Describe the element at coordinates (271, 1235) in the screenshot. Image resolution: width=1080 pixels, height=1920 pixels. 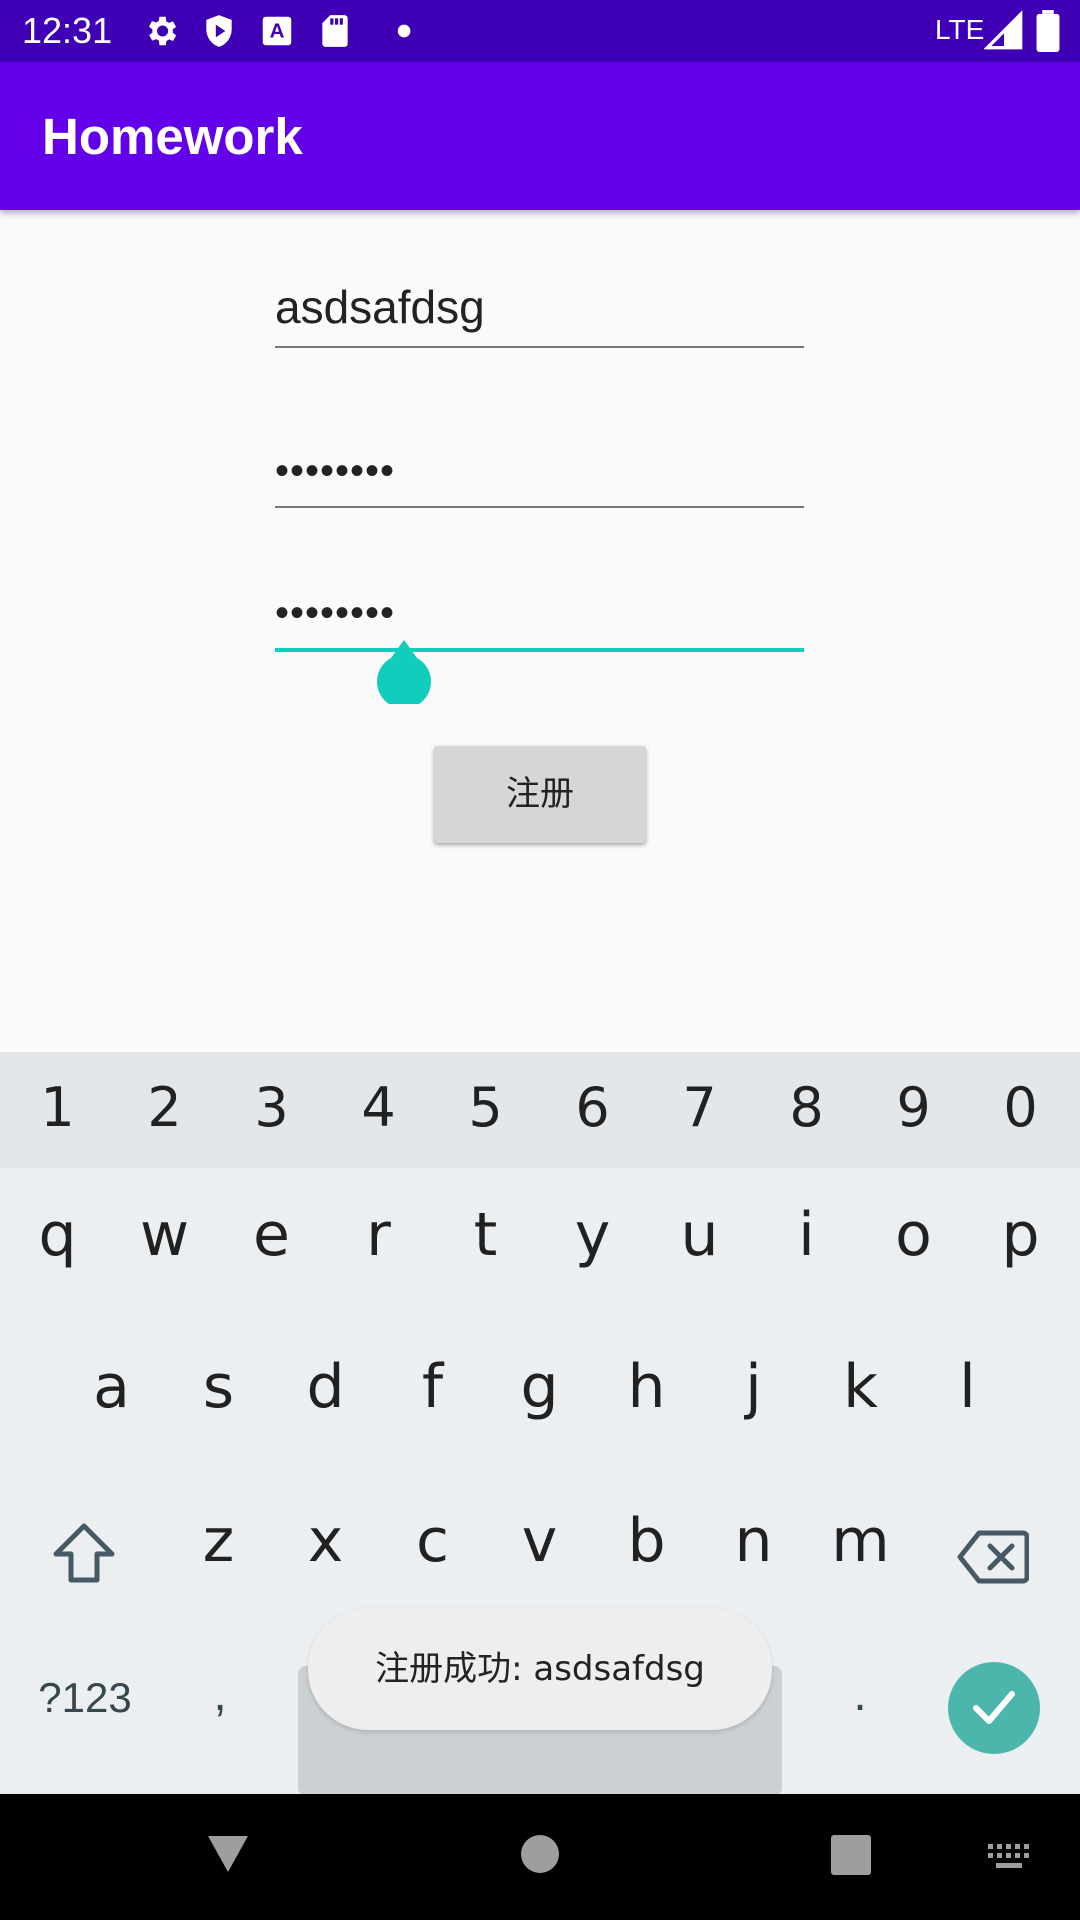
I see `key-e: e` at that location.